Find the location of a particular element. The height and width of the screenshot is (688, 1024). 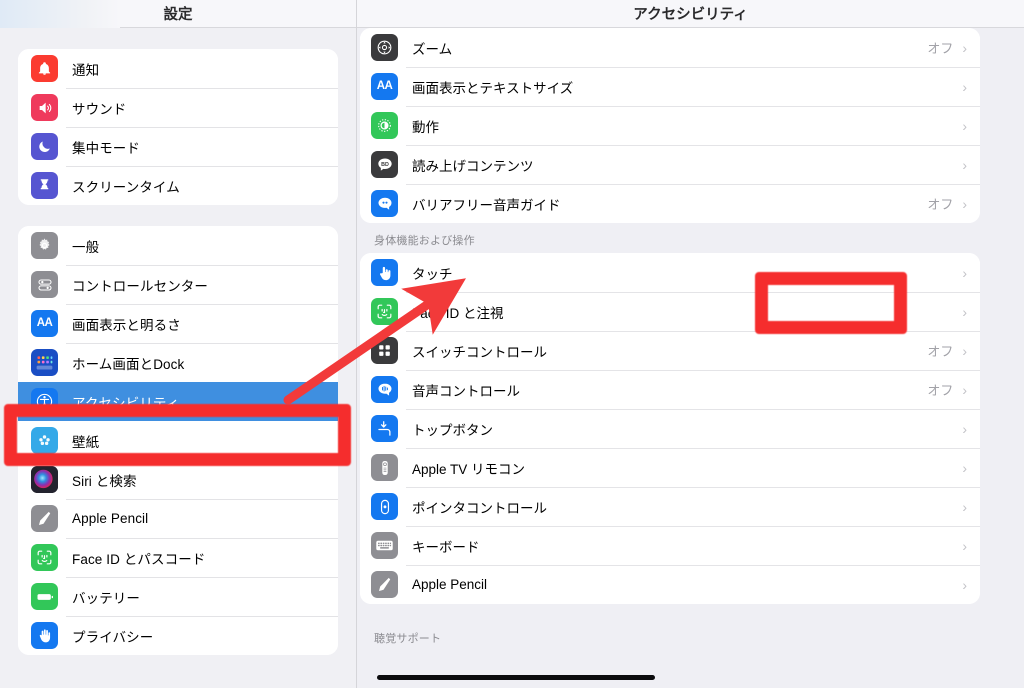

sidebar-item-control-center: コントロールセンター is located at coordinates (178, 284).